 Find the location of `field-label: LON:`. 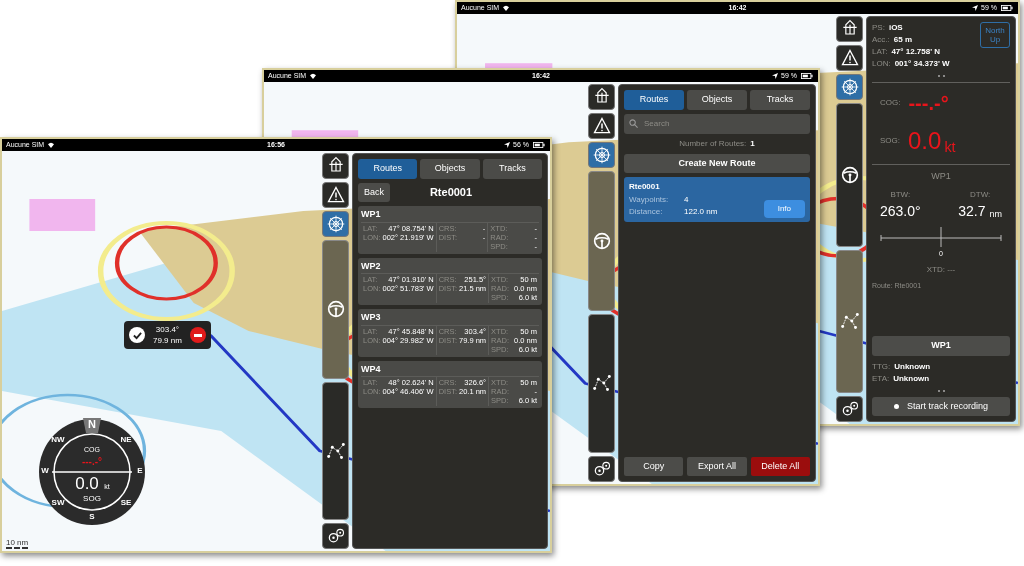

field-label: LON: is located at coordinates (881, 64).